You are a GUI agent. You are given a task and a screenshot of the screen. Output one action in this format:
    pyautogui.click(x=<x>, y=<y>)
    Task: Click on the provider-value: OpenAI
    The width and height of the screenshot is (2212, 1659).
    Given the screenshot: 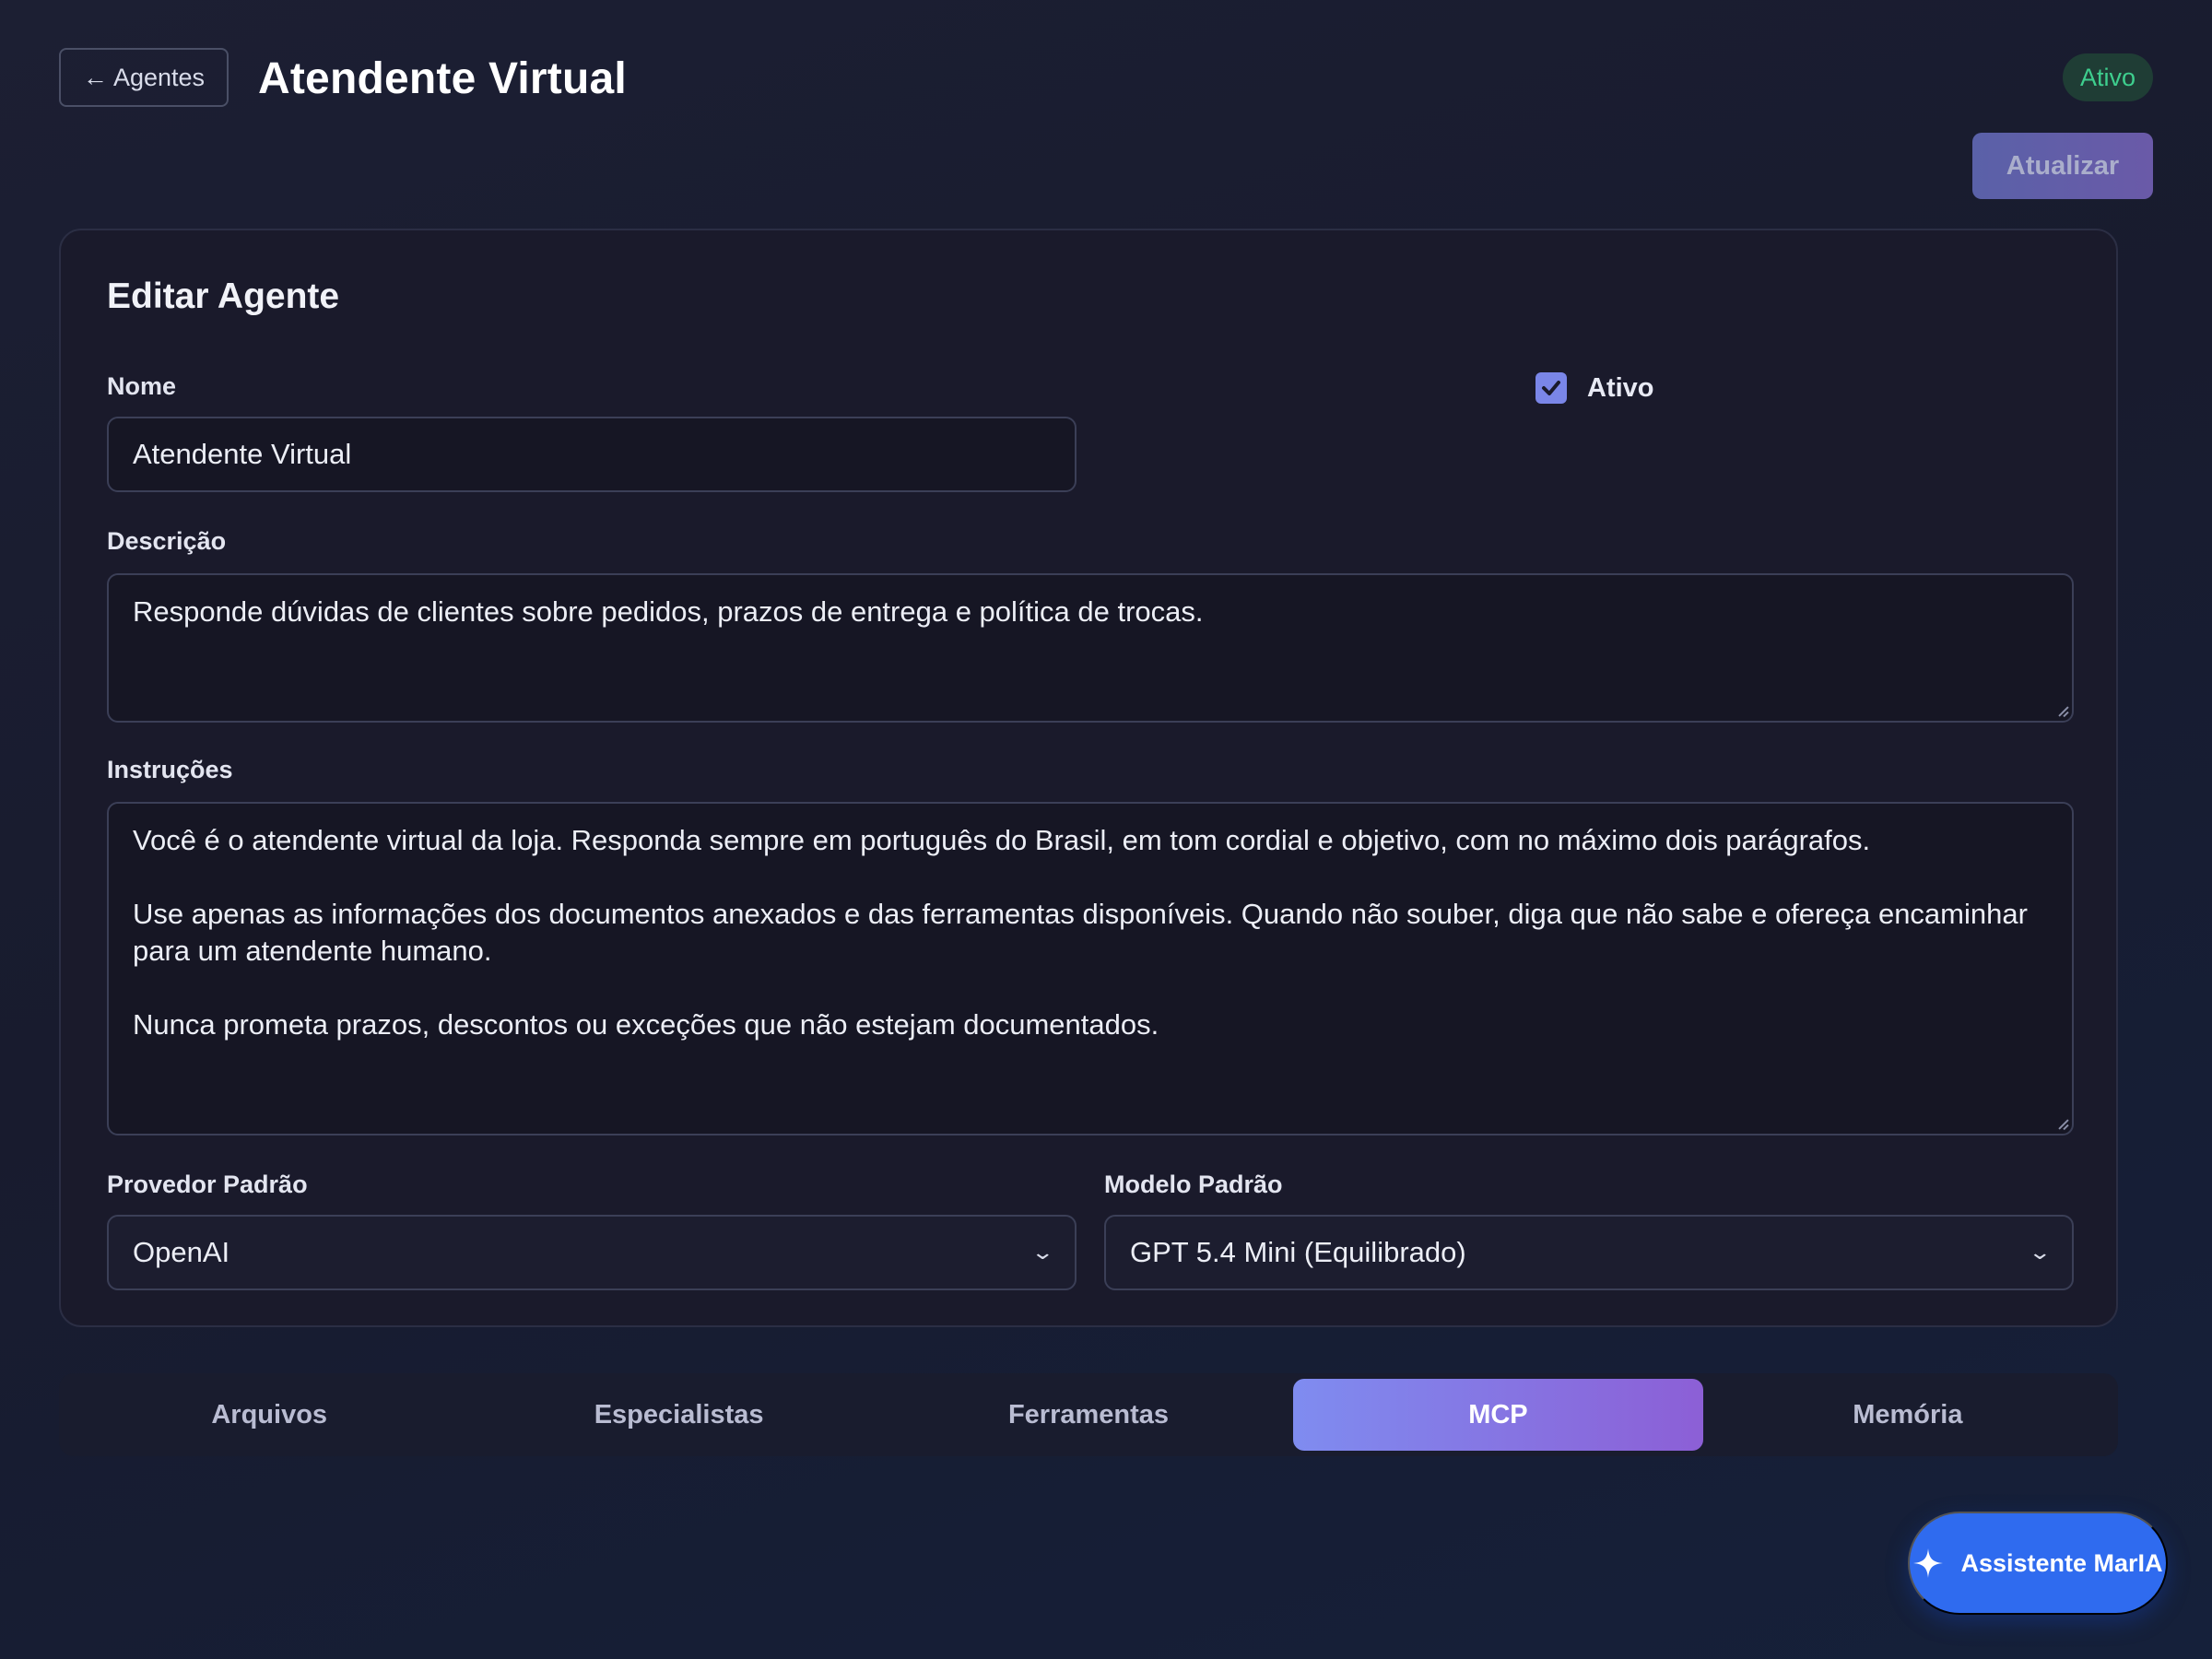 What is the action you would take?
    pyautogui.click(x=181, y=1252)
    